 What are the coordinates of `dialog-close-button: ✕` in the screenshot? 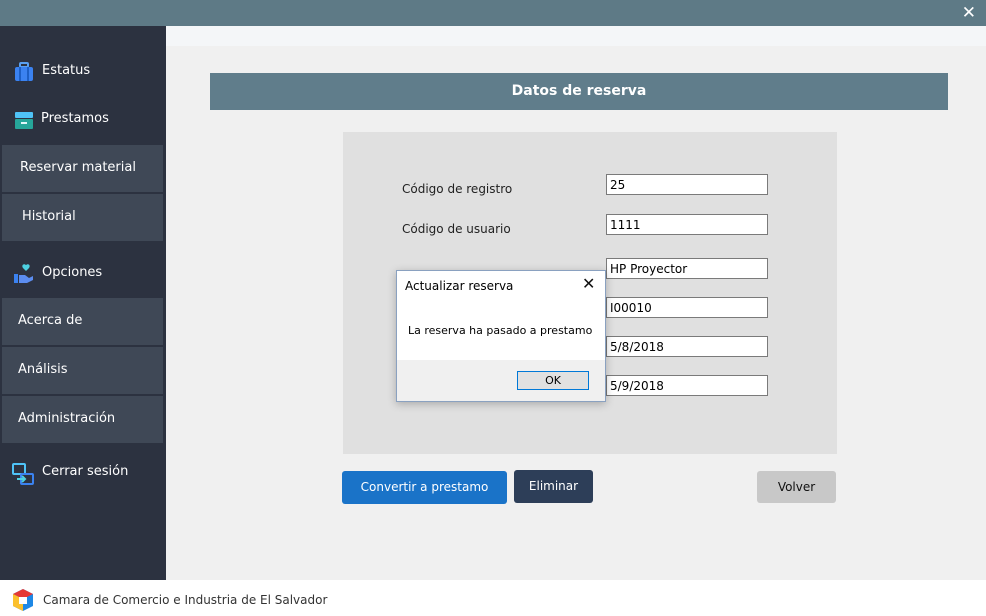 It's located at (588, 283).